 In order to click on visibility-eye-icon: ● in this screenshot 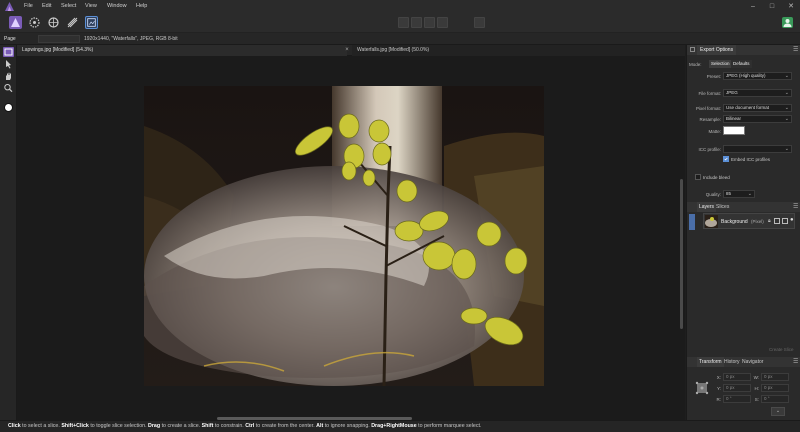, I will do `click(792, 220)`.